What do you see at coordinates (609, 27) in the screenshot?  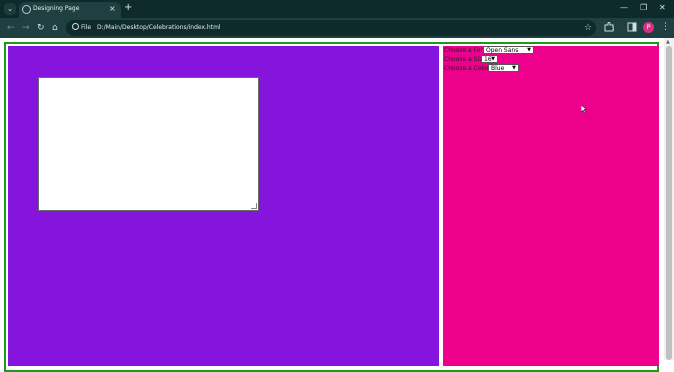 I see `extensions-icon` at bounding box center [609, 27].